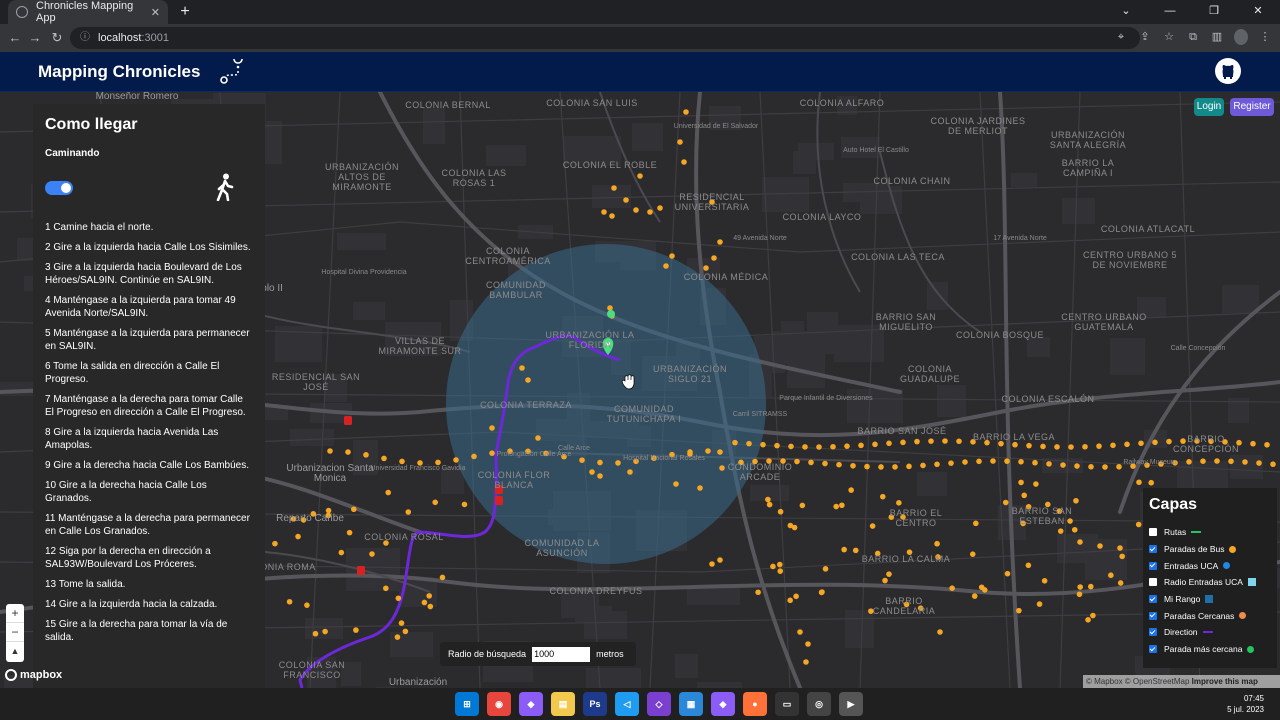  Describe the element at coordinates (1210, 532) in the screenshot. I see `layer-toggle-row: Rutas` at that location.